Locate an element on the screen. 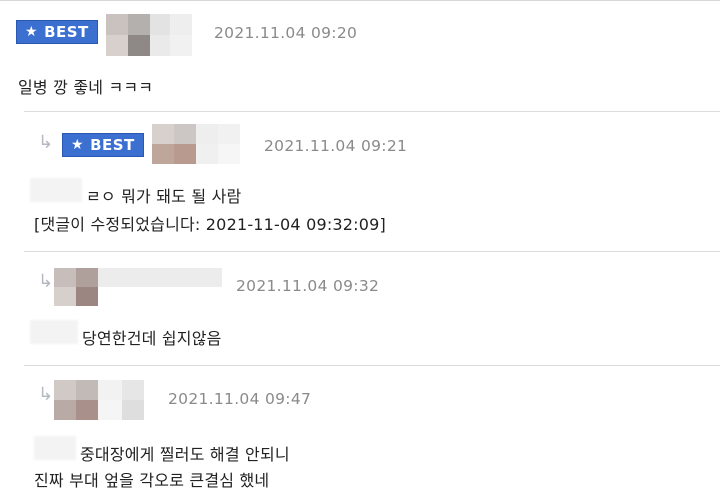 The image size is (720, 500). comment-edit-notice: [댓글이 수정되었습니다: 2021-11-04 09:32:09] is located at coordinates (210, 224).